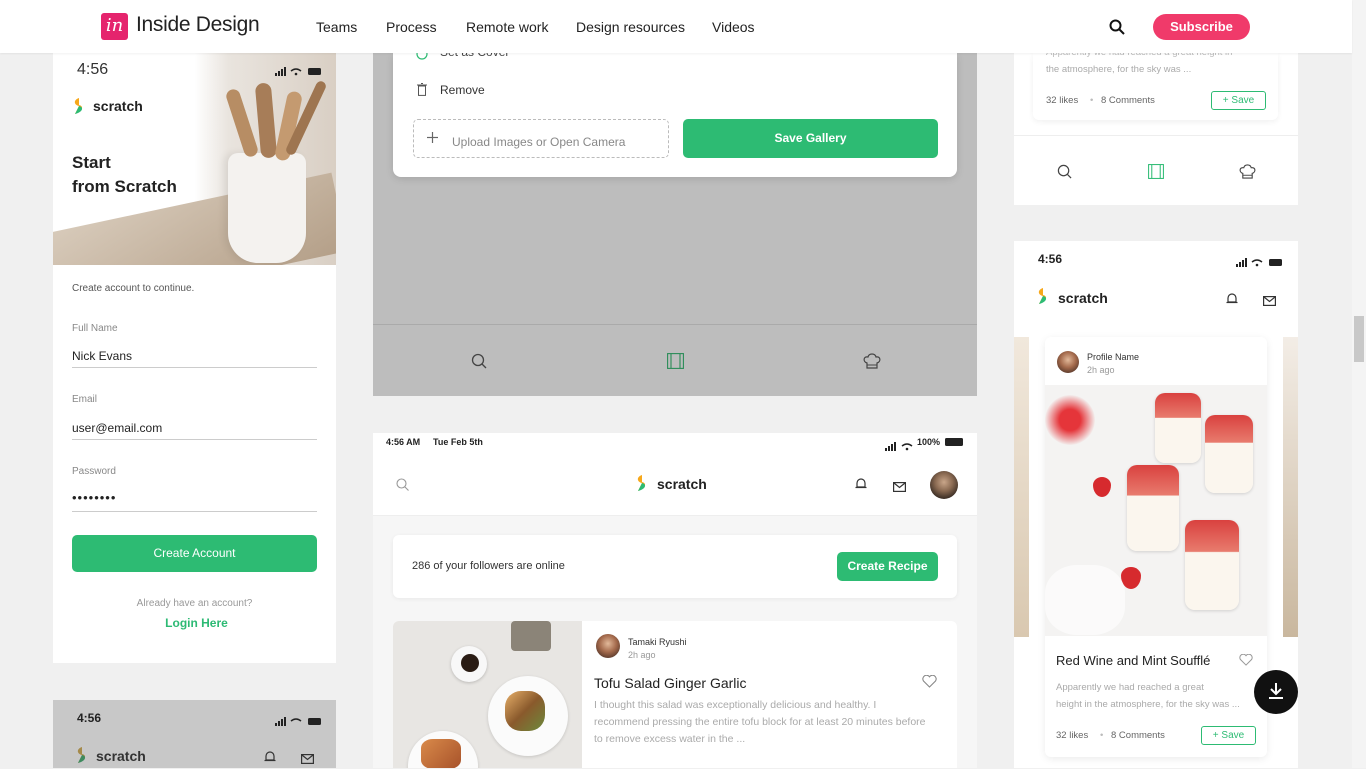 This screenshot has height=769, width=1366. I want to click on site-logo-text: Inside Design, so click(198, 25).